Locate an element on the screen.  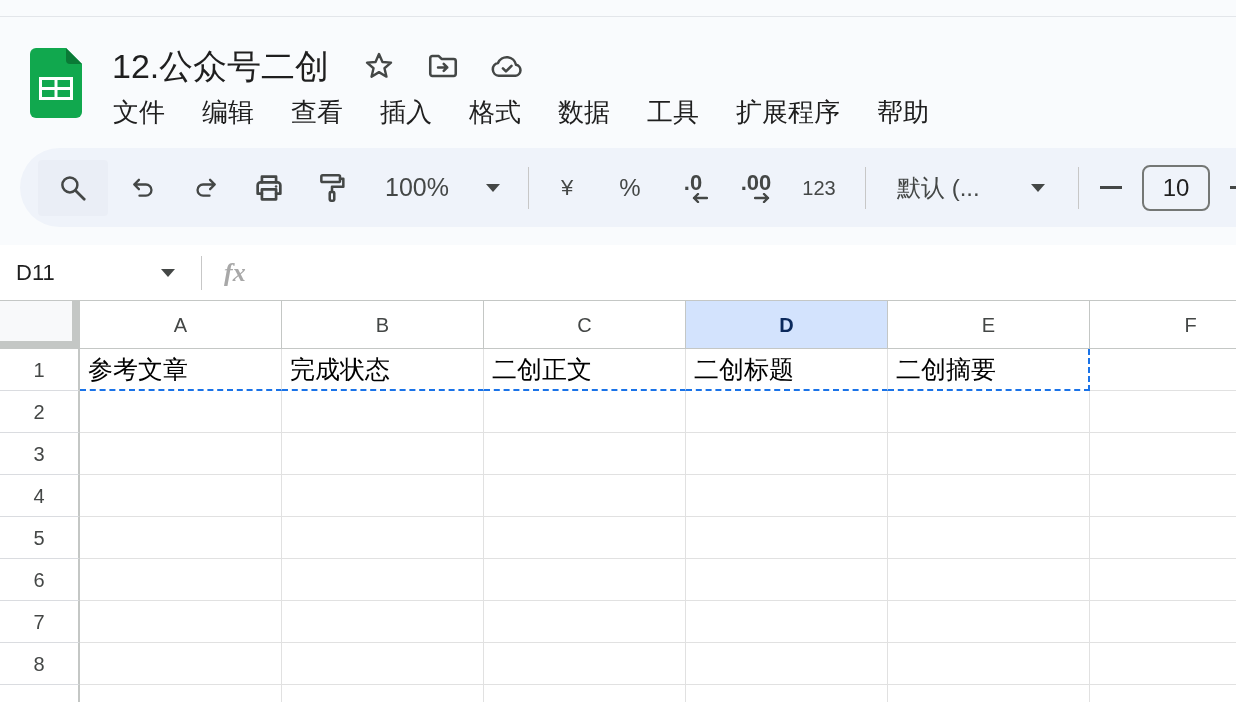
column-header: B is located at coordinates (383, 325).